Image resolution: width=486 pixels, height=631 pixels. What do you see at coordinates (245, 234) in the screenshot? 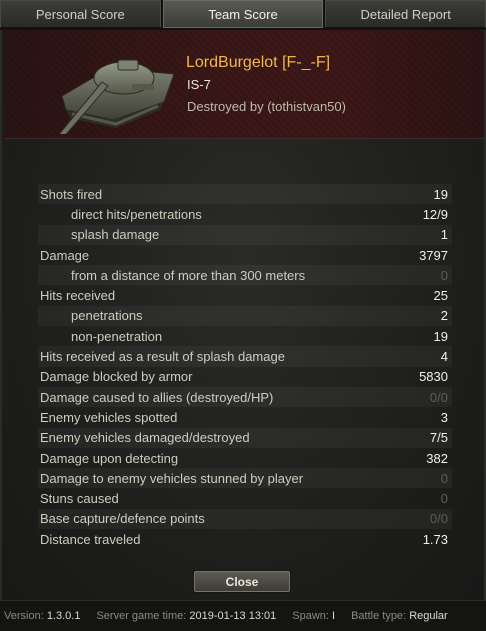
I see `stat-row: splash damage 1` at bounding box center [245, 234].